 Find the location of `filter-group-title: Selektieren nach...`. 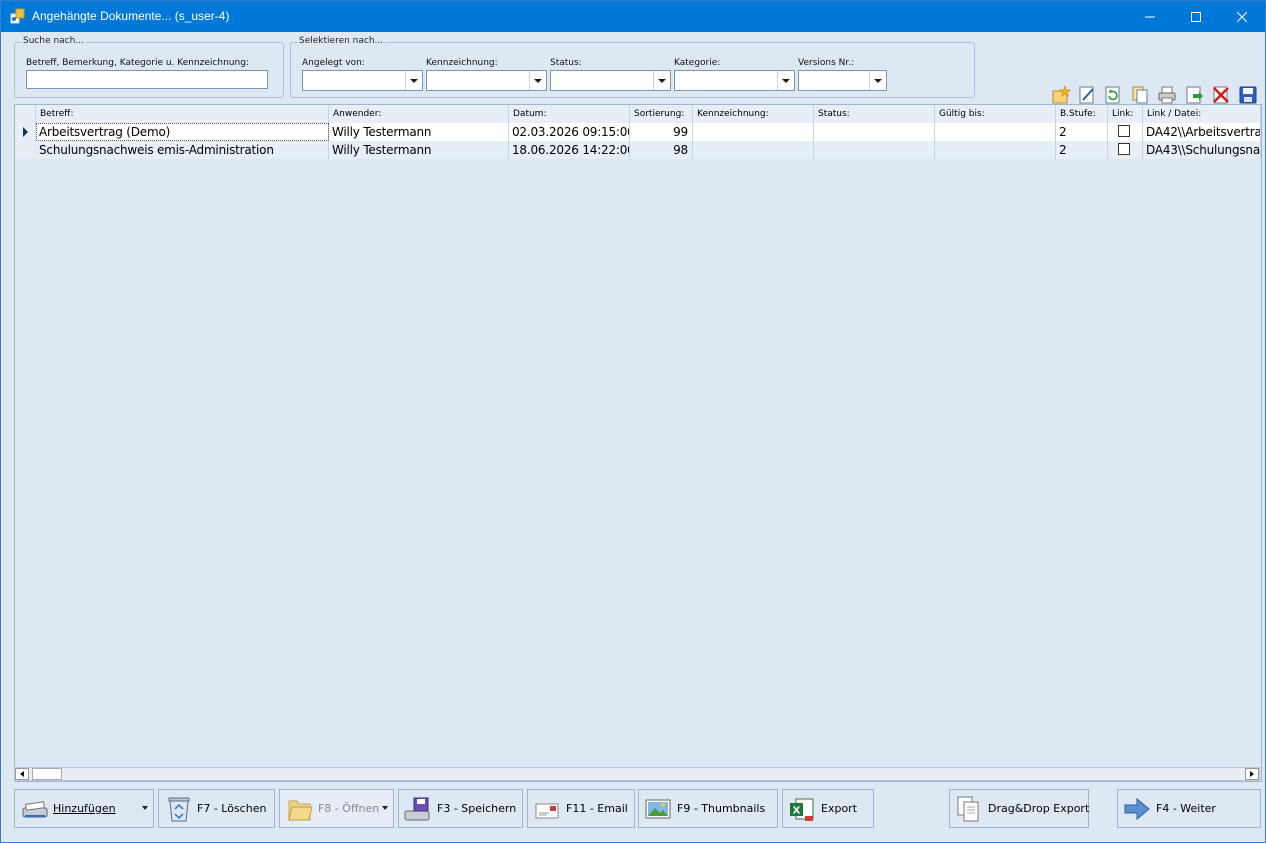

filter-group-title: Selektieren nach... is located at coordinates (341, 41).